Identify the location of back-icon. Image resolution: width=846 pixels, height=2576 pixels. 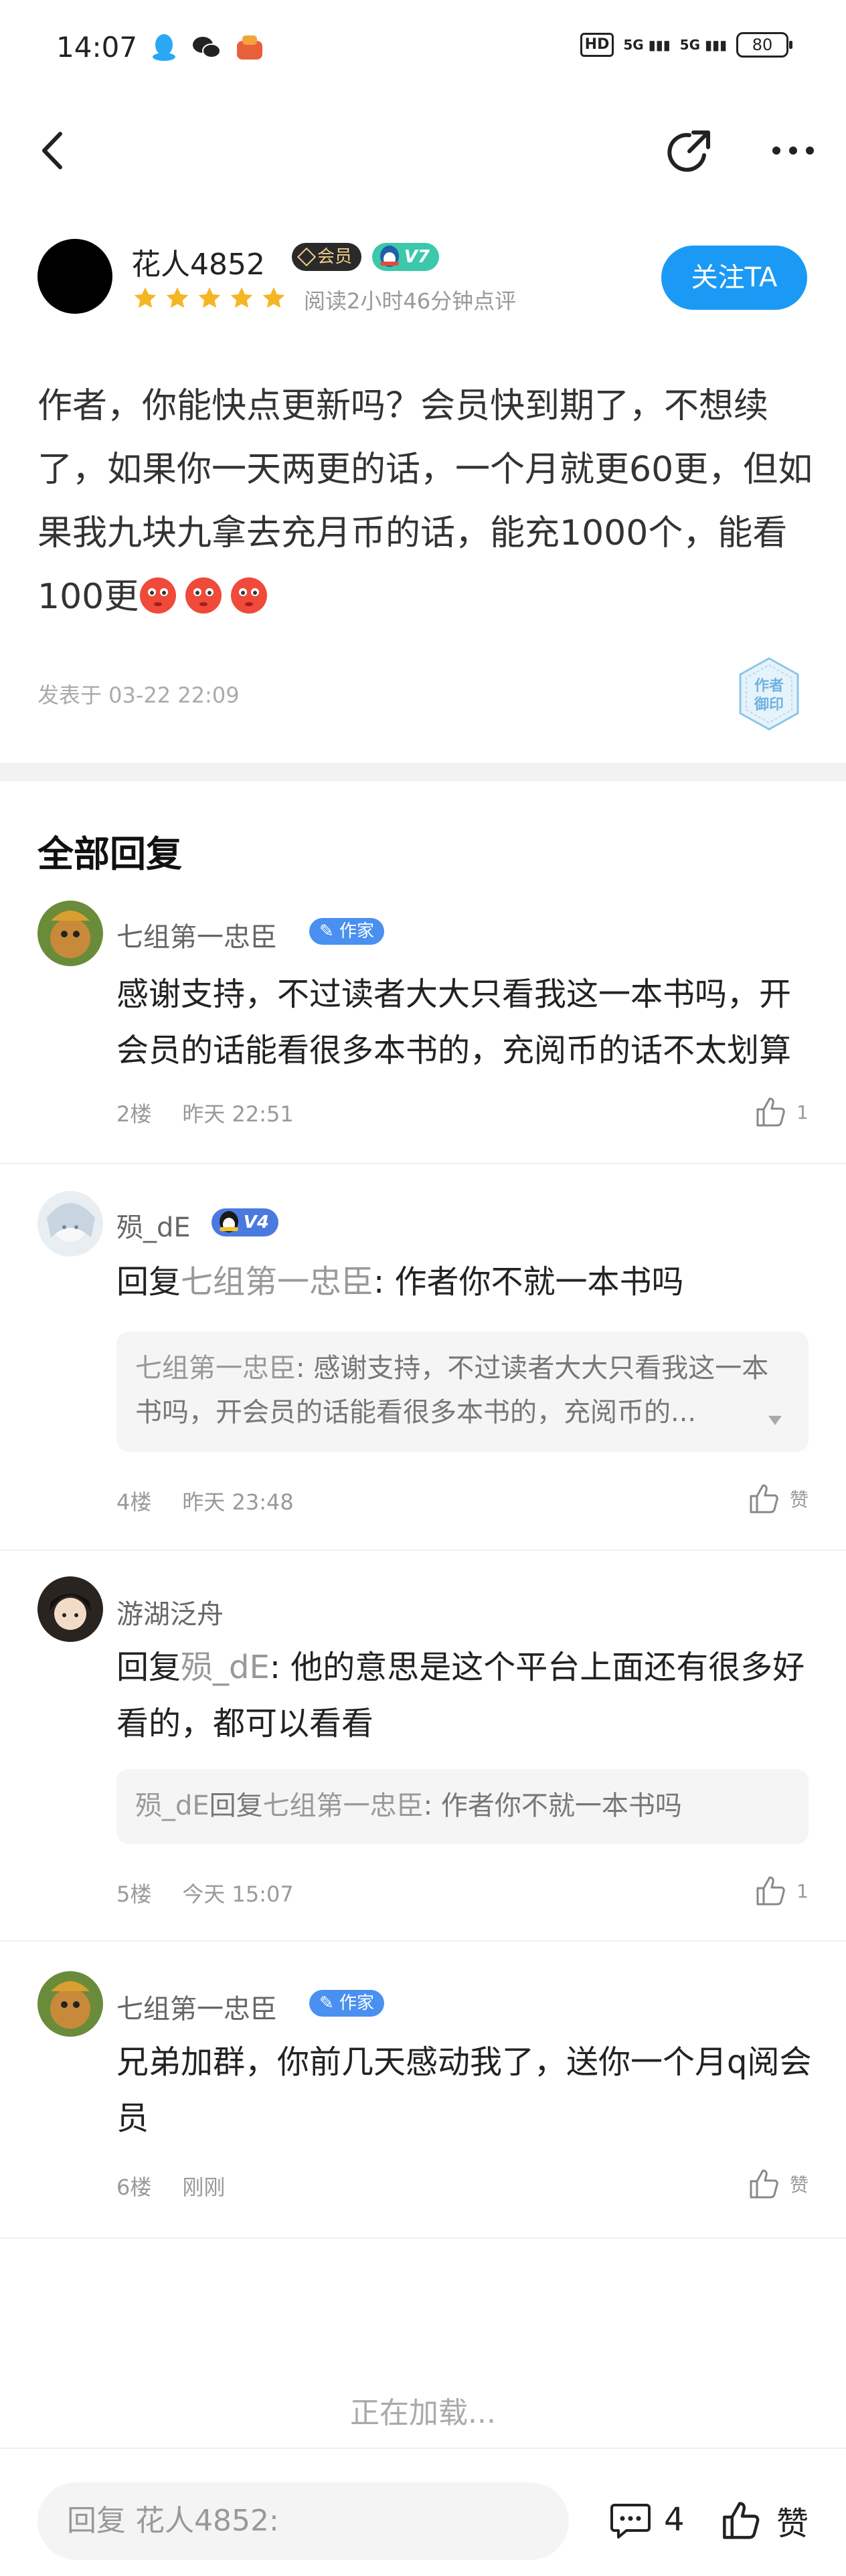
(53, 150).